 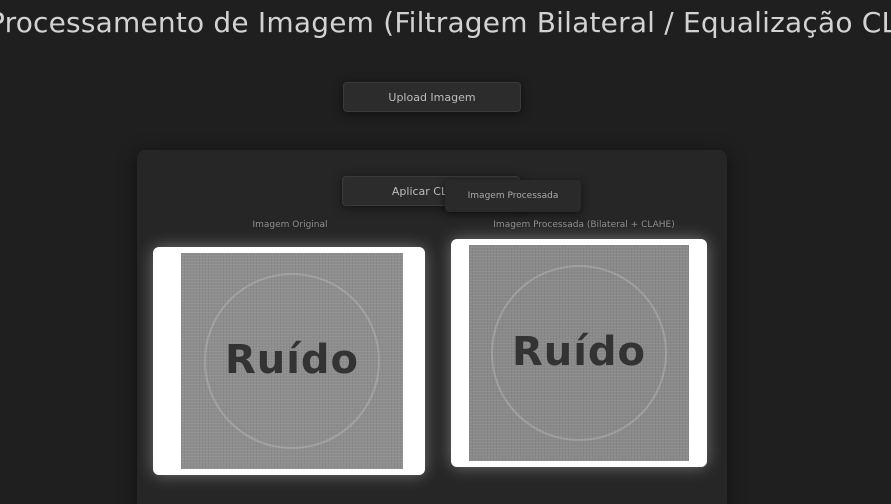 I want to click on original-image-label: Imagem Original, so click(x=290, y=225).